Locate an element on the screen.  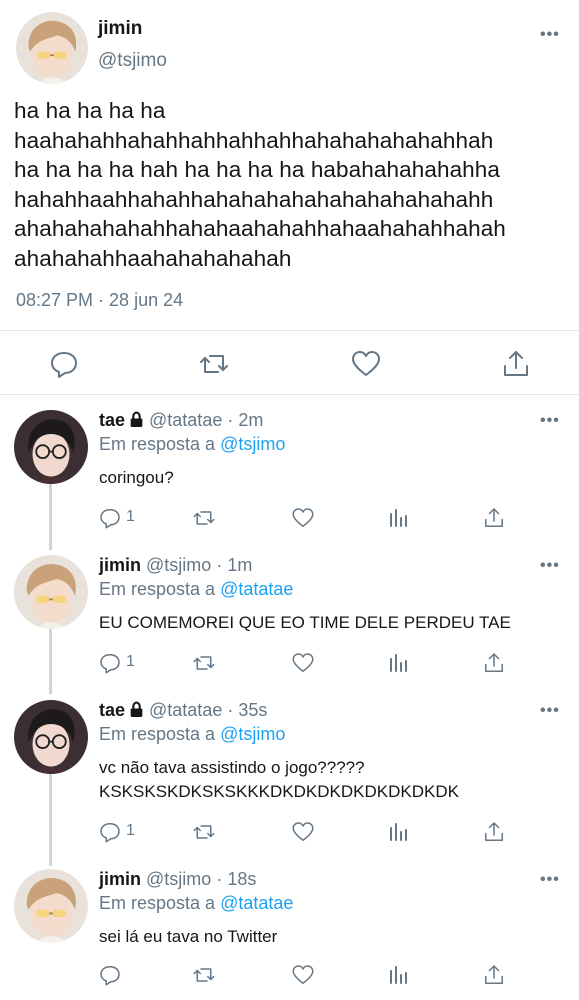
tweet-timestamp: 08:27 PM · 28 jun 24 is located at coordinates (99, 300).